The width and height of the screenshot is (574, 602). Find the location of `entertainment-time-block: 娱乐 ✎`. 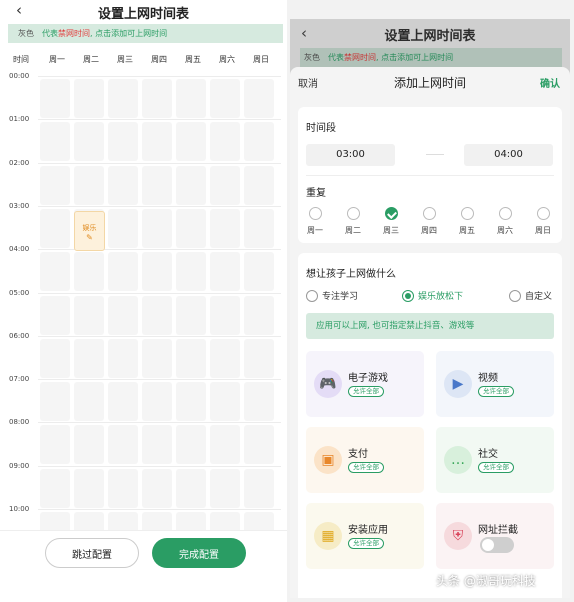

entertainment-time-block: 娱乐 ✎ is located at coordinates (89, 231).